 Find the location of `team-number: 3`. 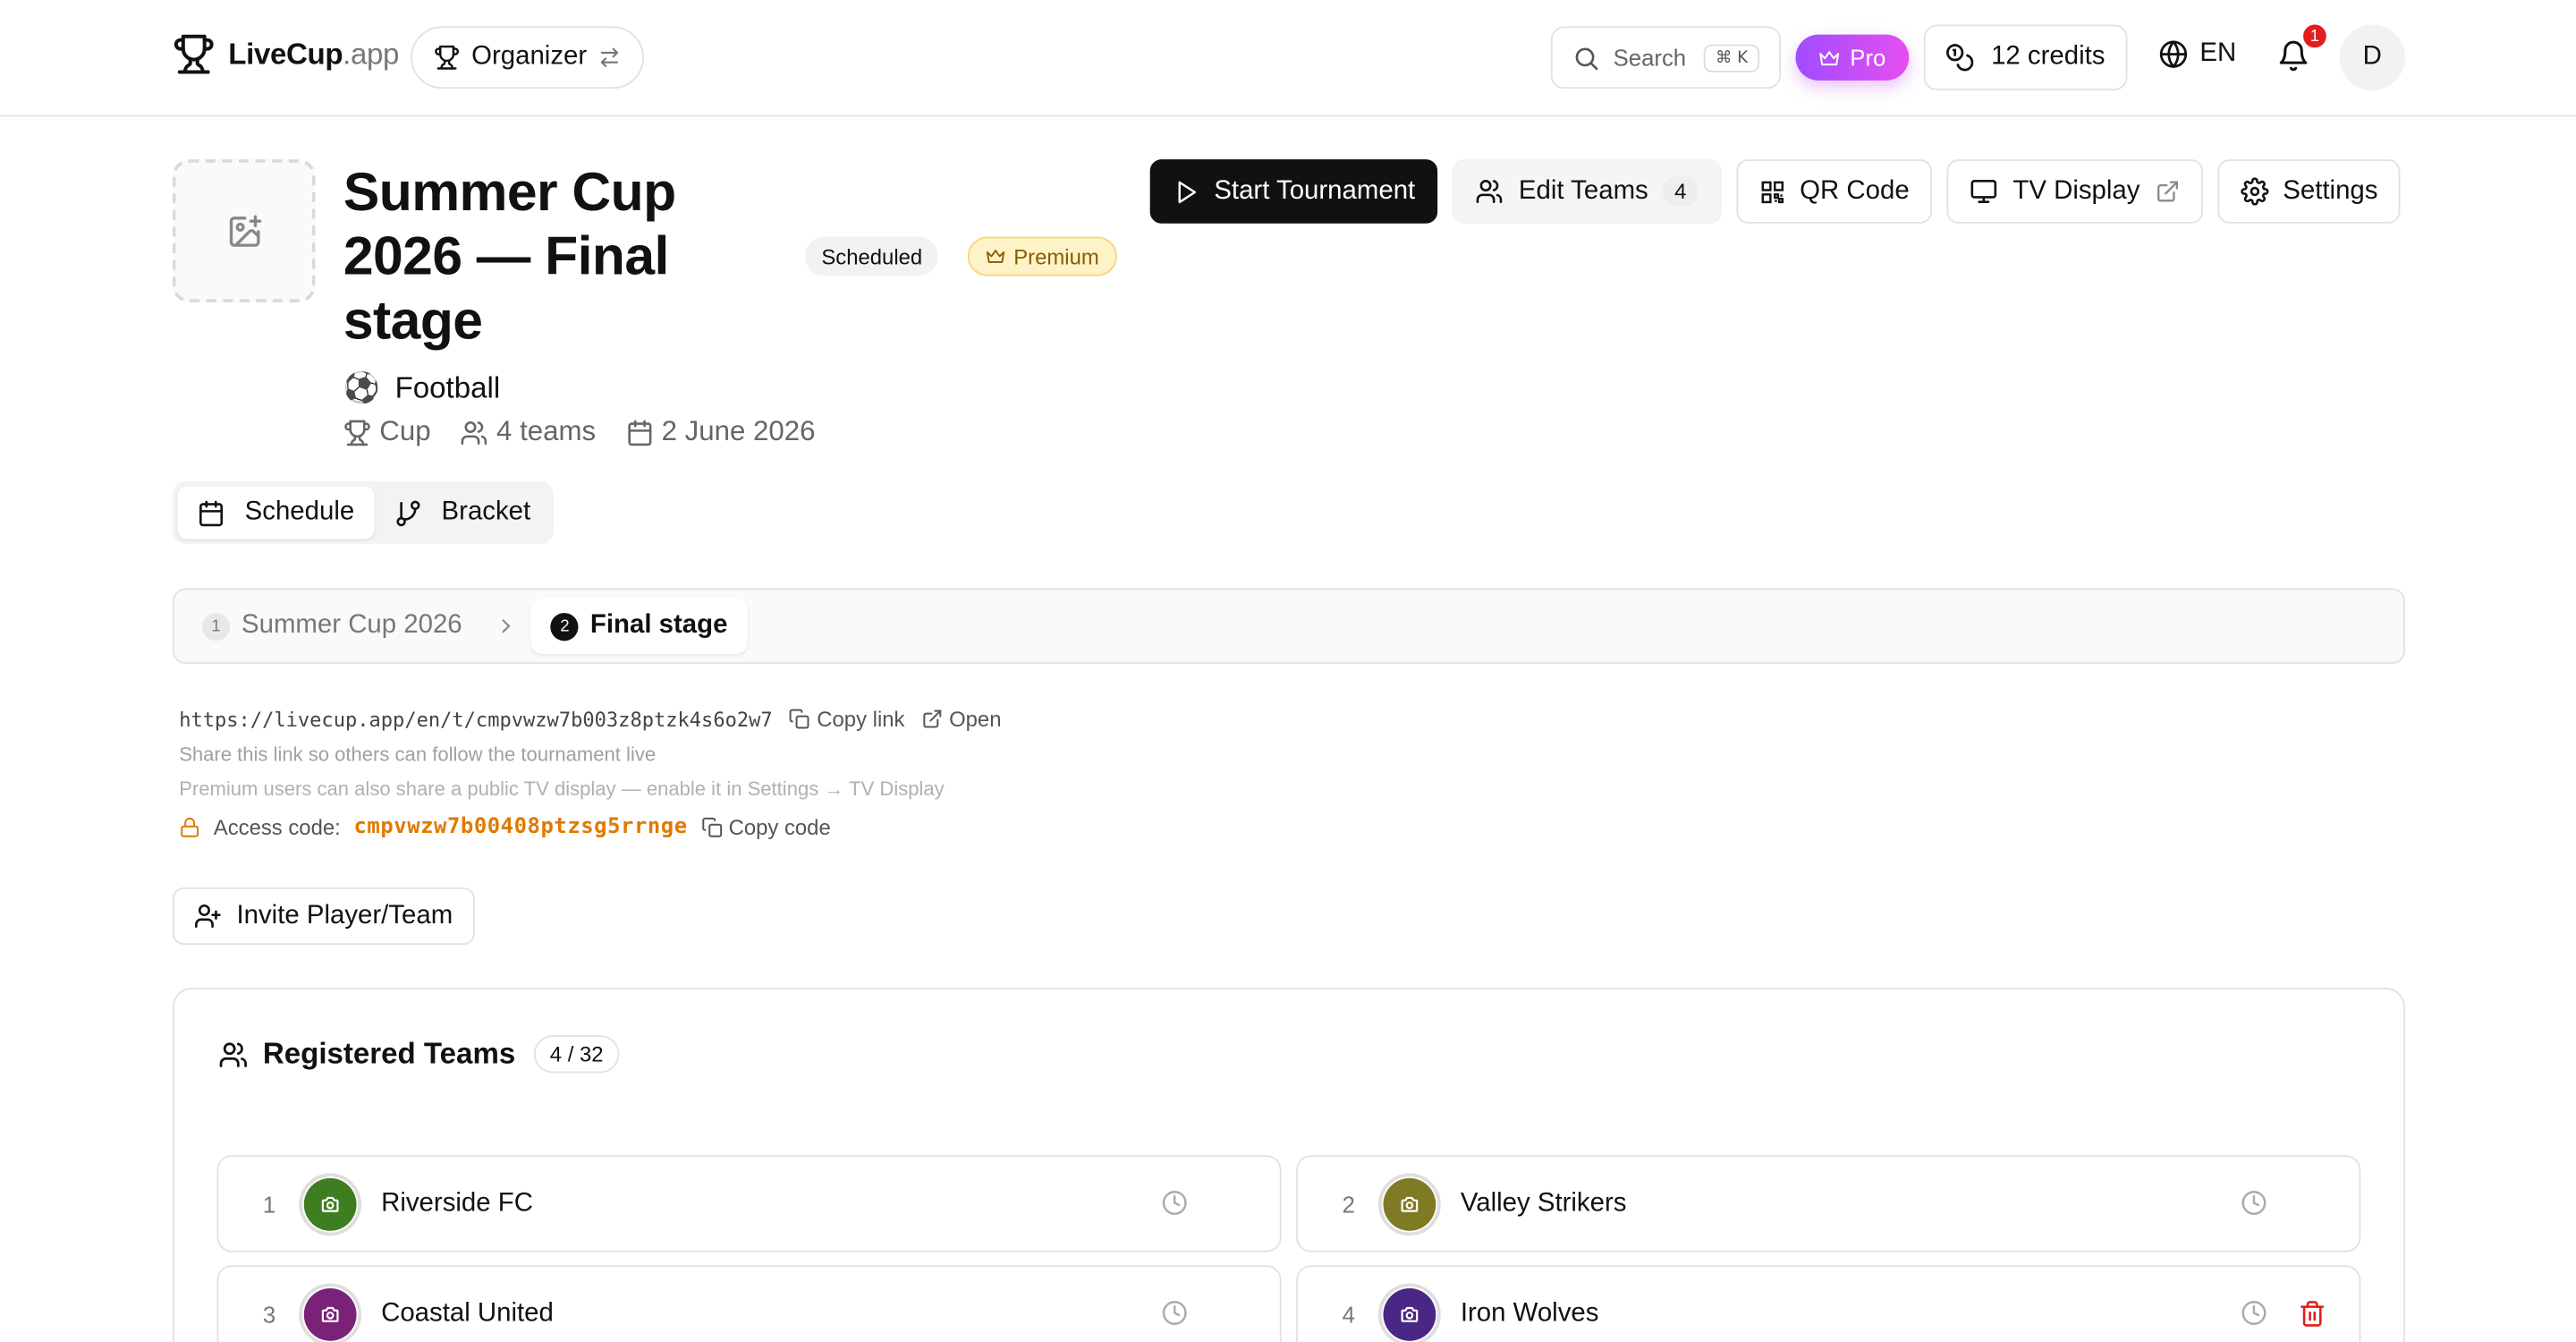

team-number: 3 is located at coordinates (269, 1314).